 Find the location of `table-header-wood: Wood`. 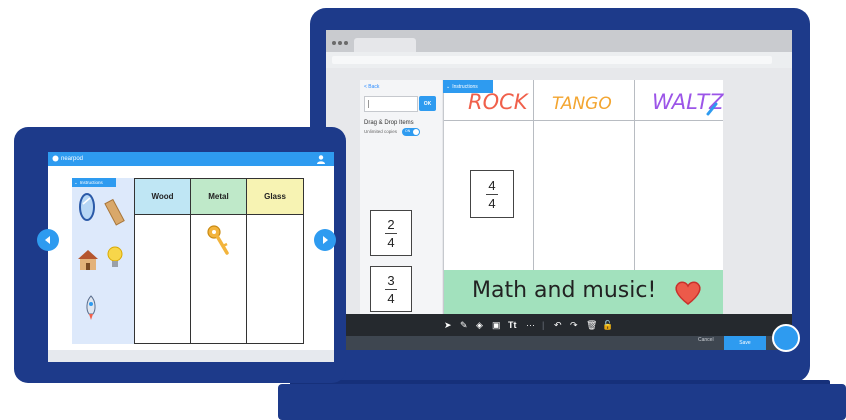

table-header-wood: Wood is located at coordinates (163, 197).